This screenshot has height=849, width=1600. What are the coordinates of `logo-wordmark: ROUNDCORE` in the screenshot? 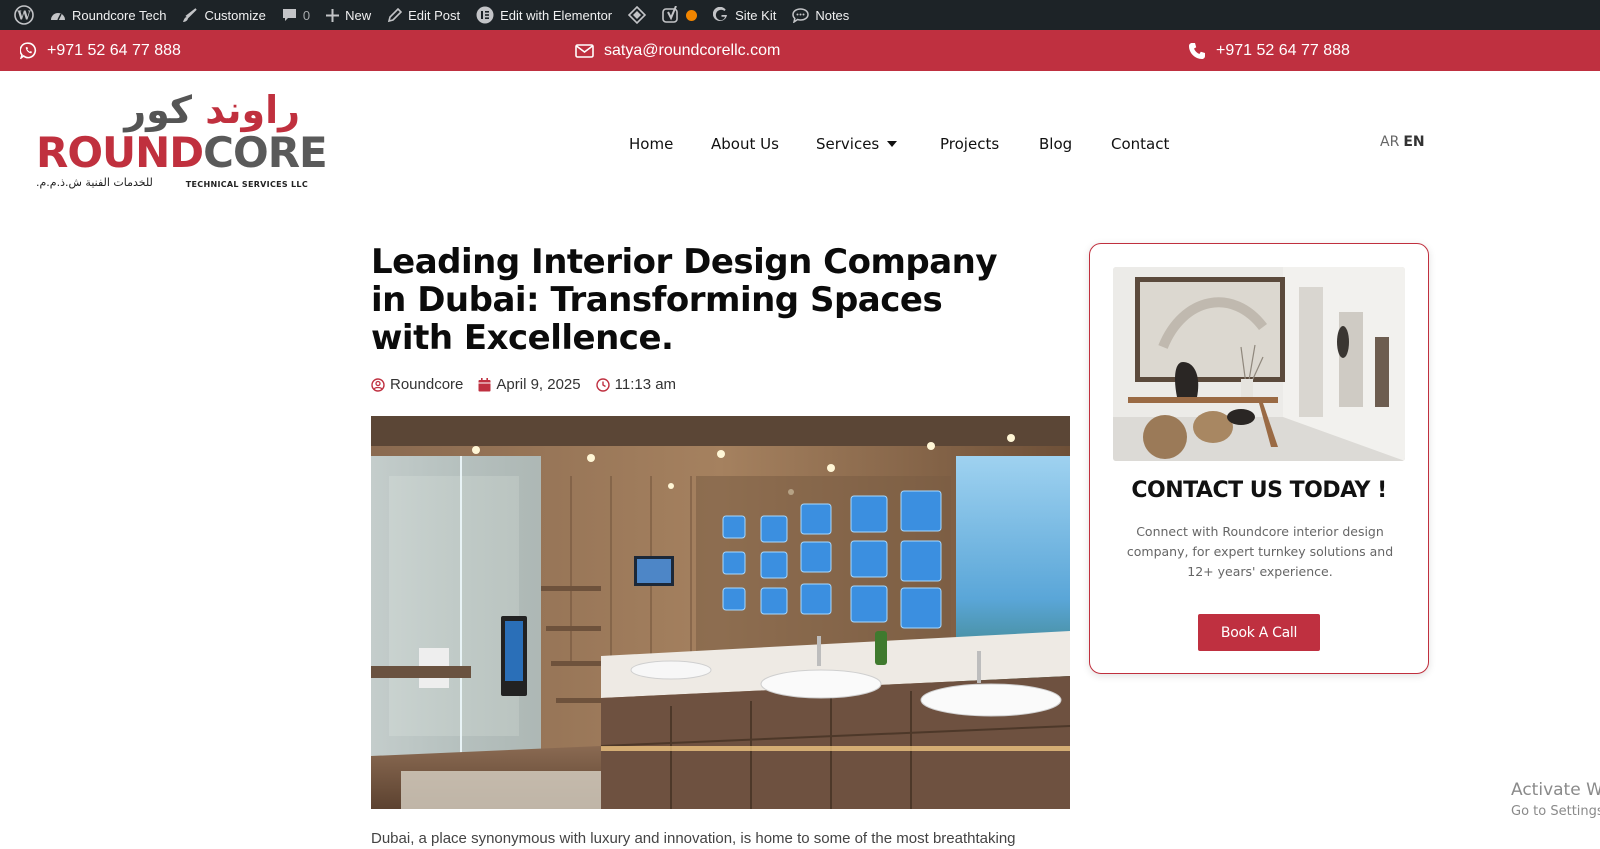 It's located at (182, 152).